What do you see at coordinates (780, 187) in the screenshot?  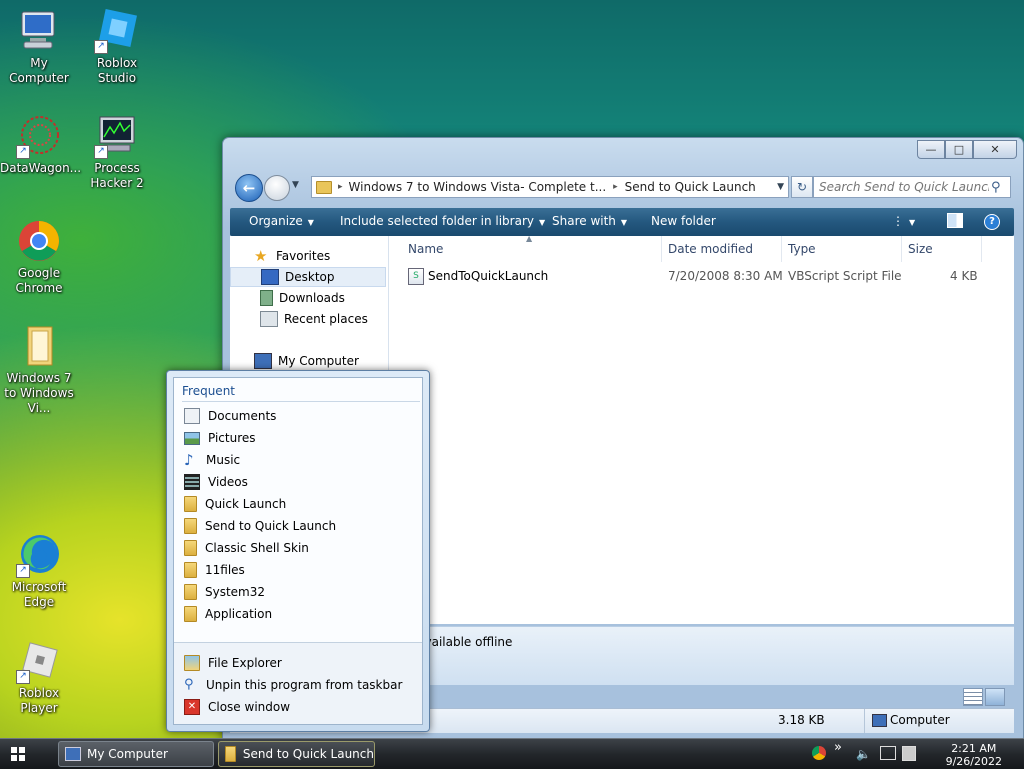 I see `address-dropdown-icon: ▼` at bounding box center [780, 187].